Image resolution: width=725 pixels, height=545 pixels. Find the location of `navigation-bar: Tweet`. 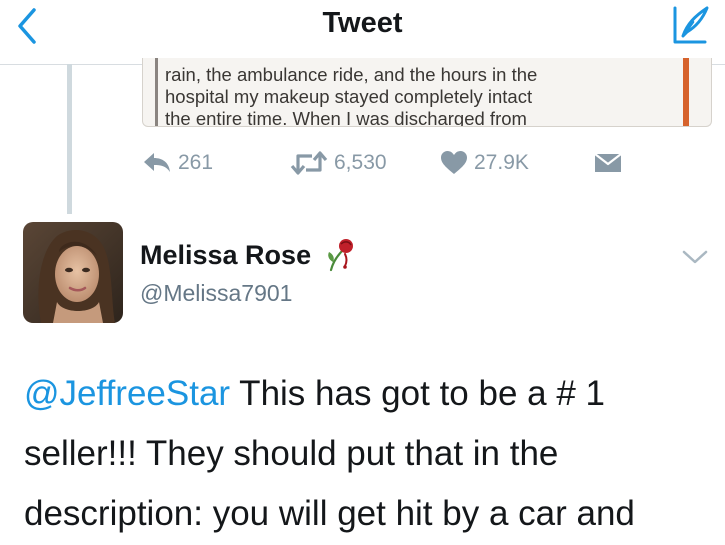

navigation-bar: Tweet is located at coordinates (362, 32).